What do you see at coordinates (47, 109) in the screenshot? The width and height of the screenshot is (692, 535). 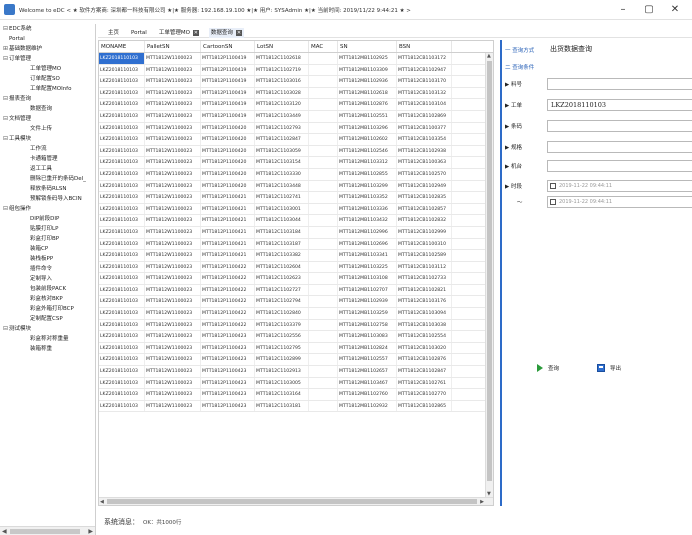 I see `sidebar-item: 数据查询` at bounding box center [47, 109].